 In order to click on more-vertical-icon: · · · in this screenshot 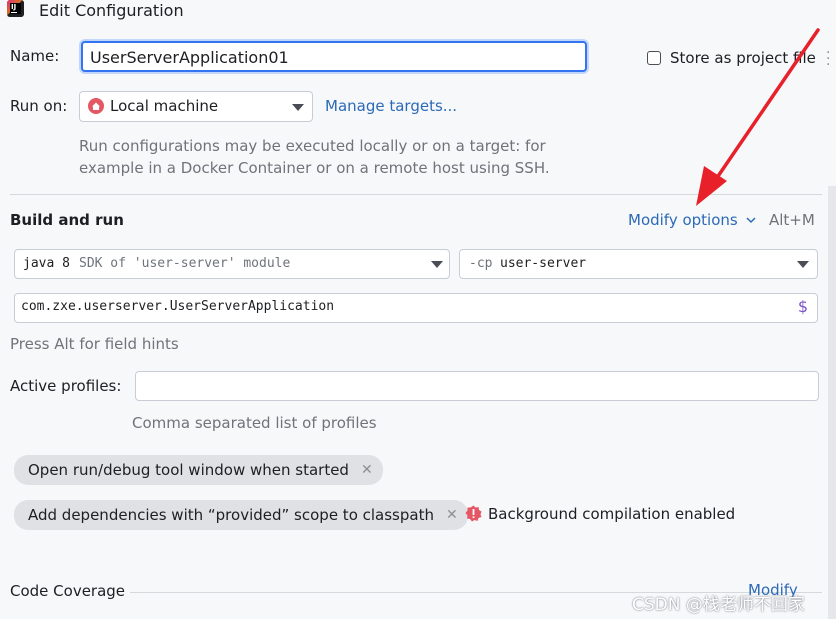, I will do `click(828, 59)`.